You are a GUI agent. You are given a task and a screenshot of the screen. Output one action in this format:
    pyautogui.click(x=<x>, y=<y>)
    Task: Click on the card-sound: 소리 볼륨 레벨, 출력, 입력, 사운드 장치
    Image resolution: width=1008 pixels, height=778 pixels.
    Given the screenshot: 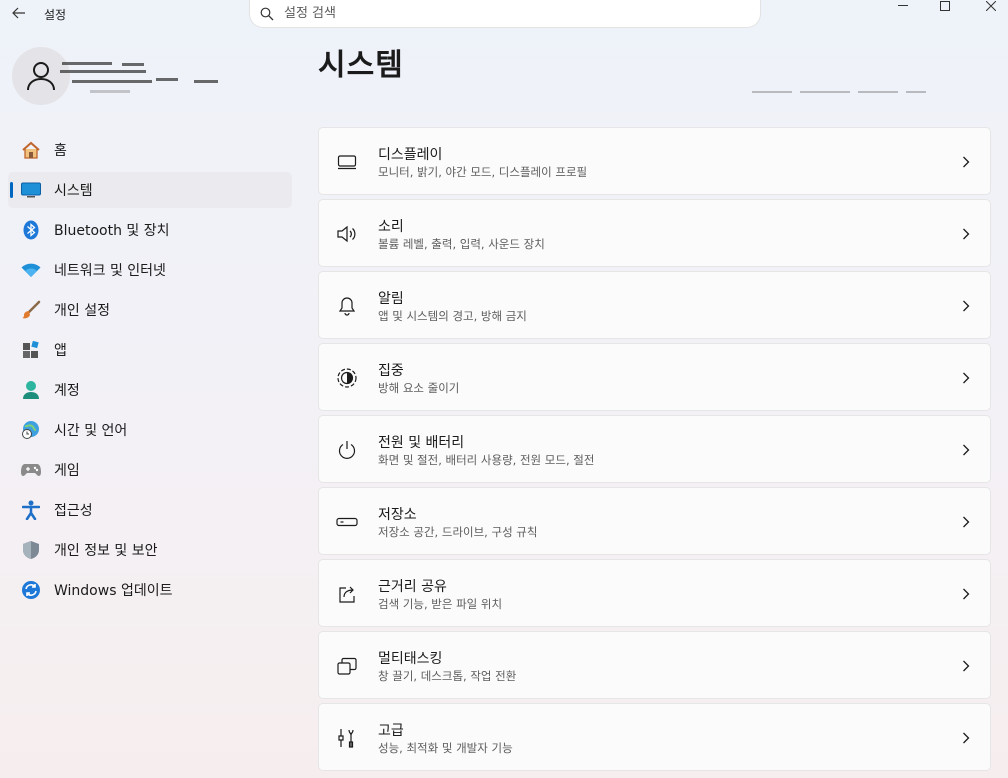 What is the action you would take?
    pyautogui.click(x=654, y=233)
    